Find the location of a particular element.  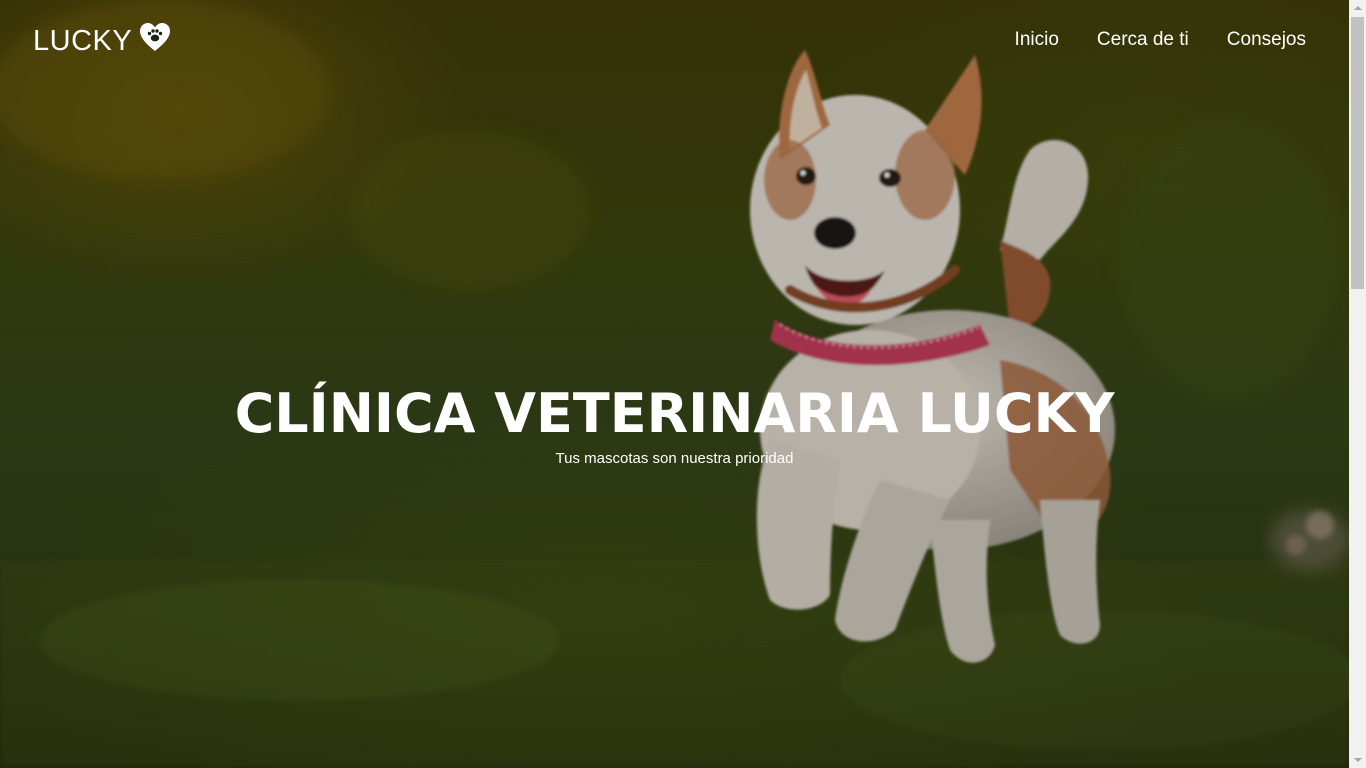

nav-link-inicio: Inicio is located at coordinates (1037, 40).